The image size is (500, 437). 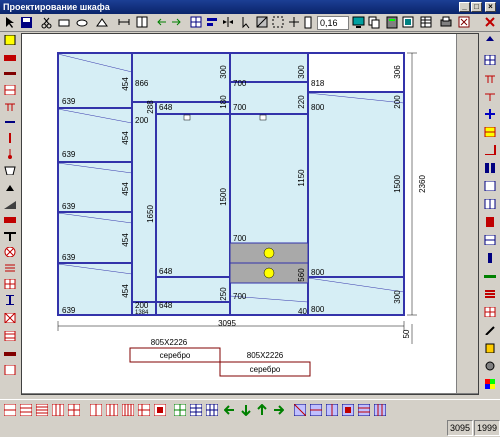 I want to click on arrow-left-icon, so click(x=162, y=22).